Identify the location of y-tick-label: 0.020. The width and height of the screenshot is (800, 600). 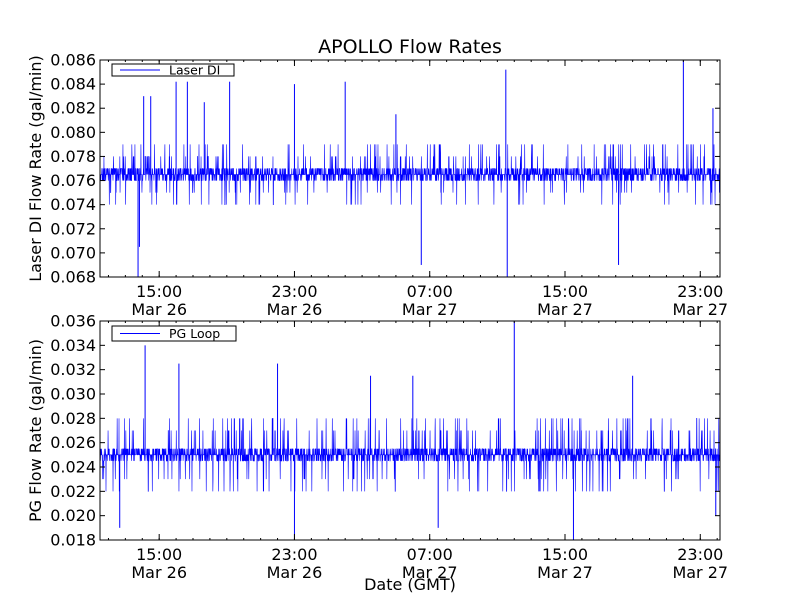
(73, 515).